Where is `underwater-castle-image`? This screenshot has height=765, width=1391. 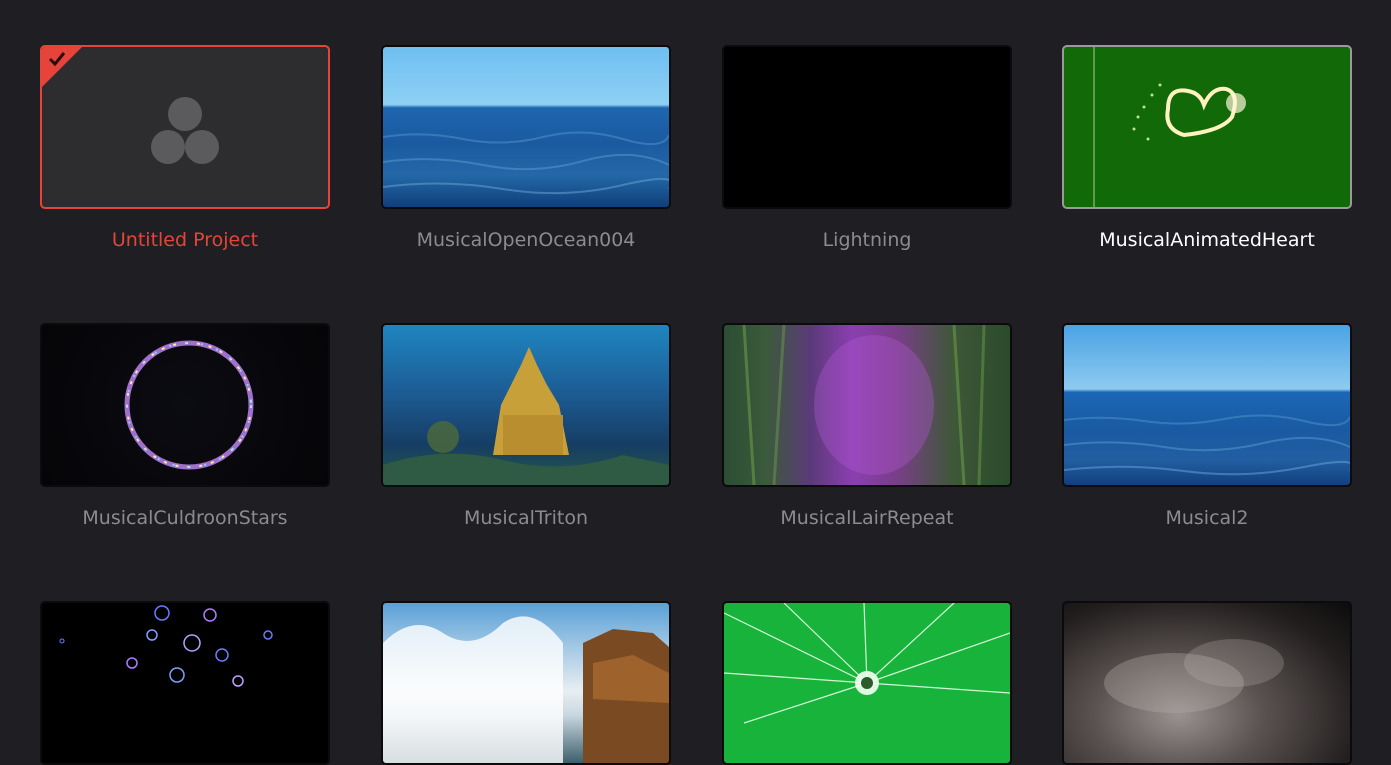
underwater-castle-image is located at coordinates (526, 416).